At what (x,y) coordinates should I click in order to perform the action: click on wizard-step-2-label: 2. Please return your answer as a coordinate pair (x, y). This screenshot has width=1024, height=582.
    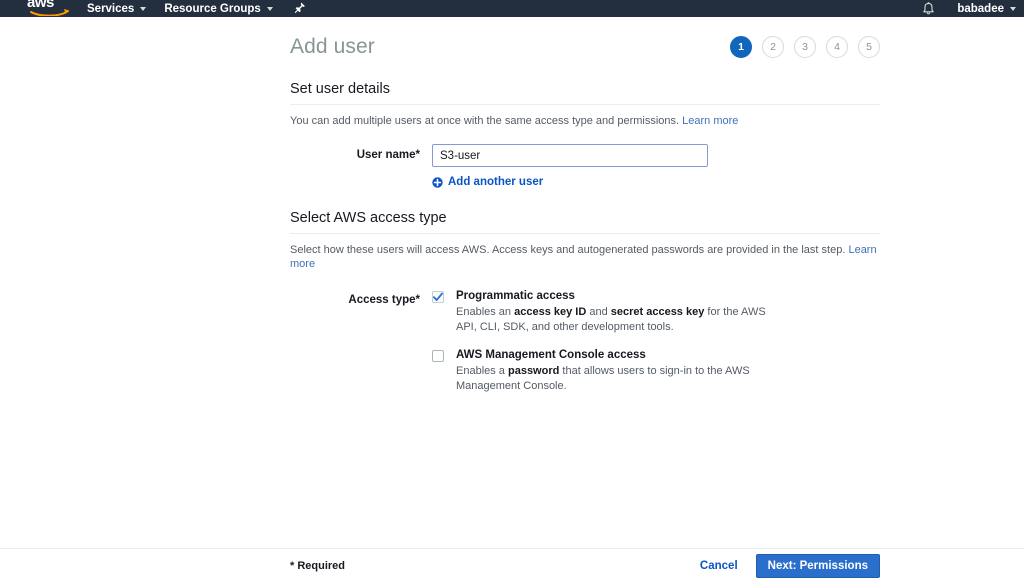
    Looking at the image, I should click on (773, 47).